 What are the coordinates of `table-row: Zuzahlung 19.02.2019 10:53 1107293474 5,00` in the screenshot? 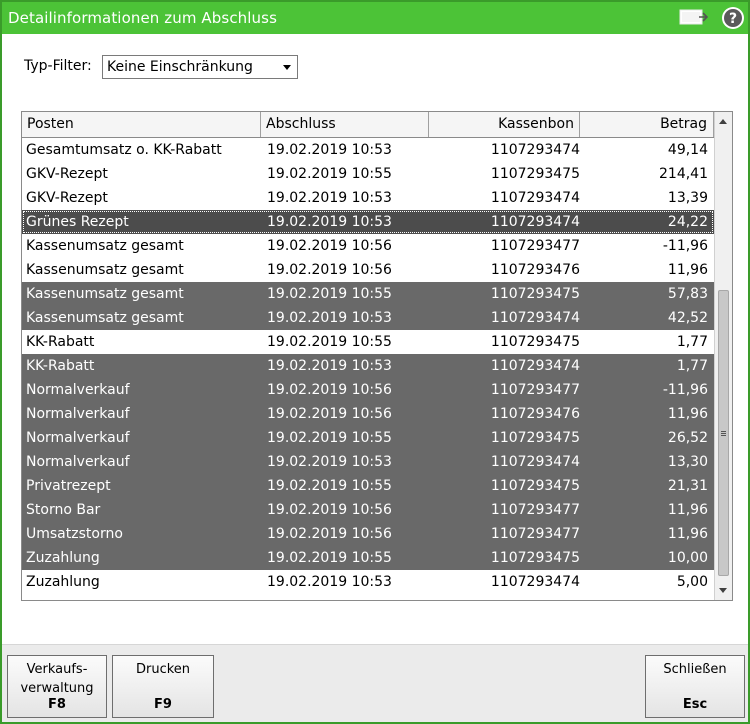 It's located at (368, 582).